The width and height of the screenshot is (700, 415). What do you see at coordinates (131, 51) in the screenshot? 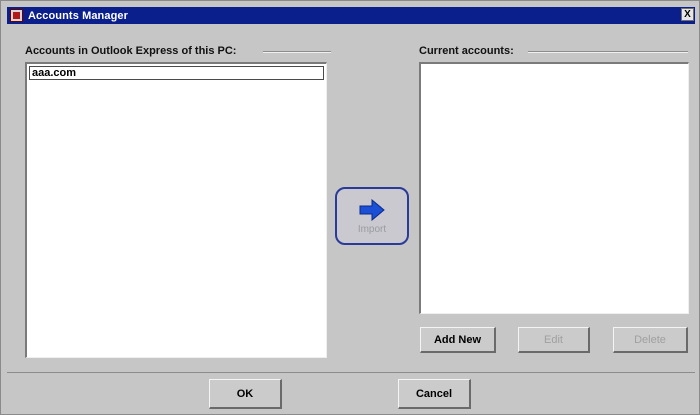
I see `left-panel-label: Accounts in Outlook Express of this PC:` at bounding box center [131, 51].